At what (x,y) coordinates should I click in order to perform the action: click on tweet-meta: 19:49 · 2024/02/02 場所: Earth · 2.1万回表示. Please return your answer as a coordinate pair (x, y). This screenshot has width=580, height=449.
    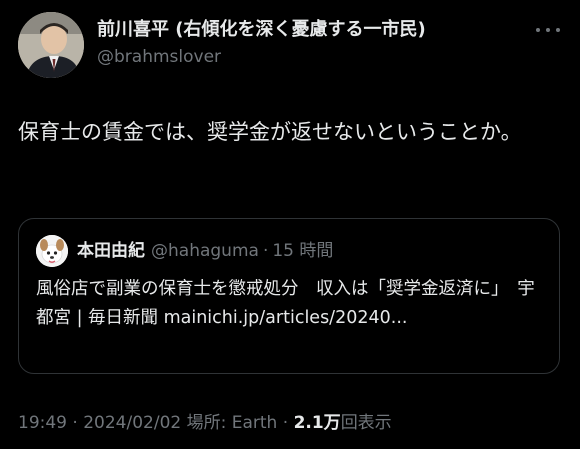
    Looking at the image, I should click on (205, 423).